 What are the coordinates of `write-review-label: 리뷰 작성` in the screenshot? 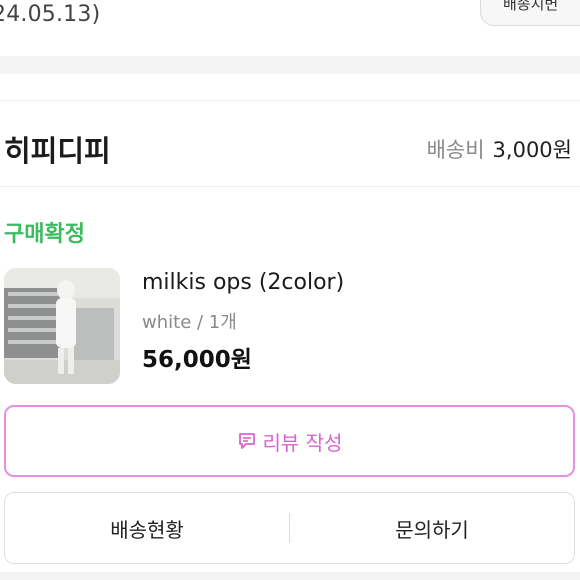 It's located at (302, 442).